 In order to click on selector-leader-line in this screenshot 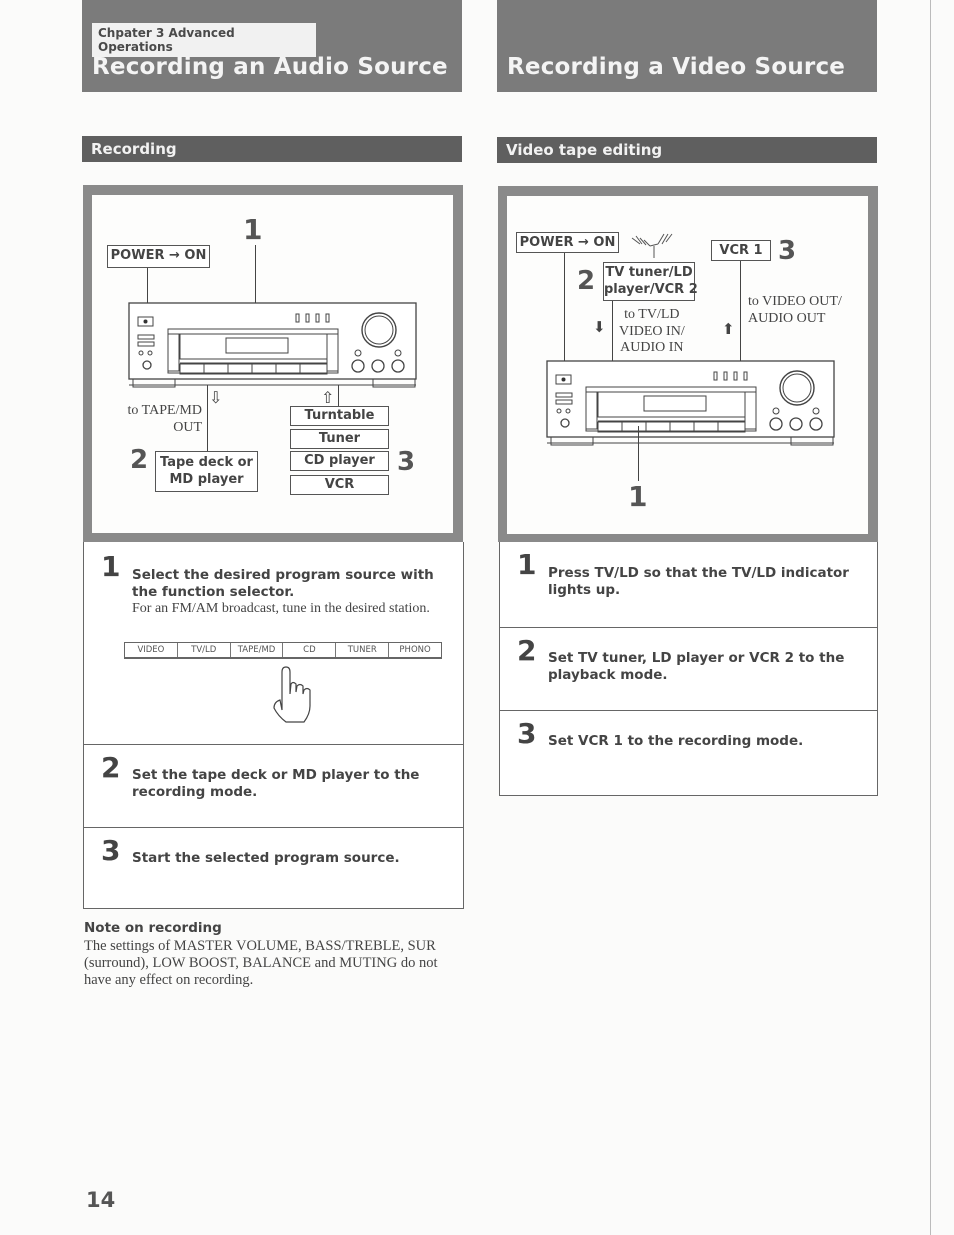, I will do `click(639, 453)`.